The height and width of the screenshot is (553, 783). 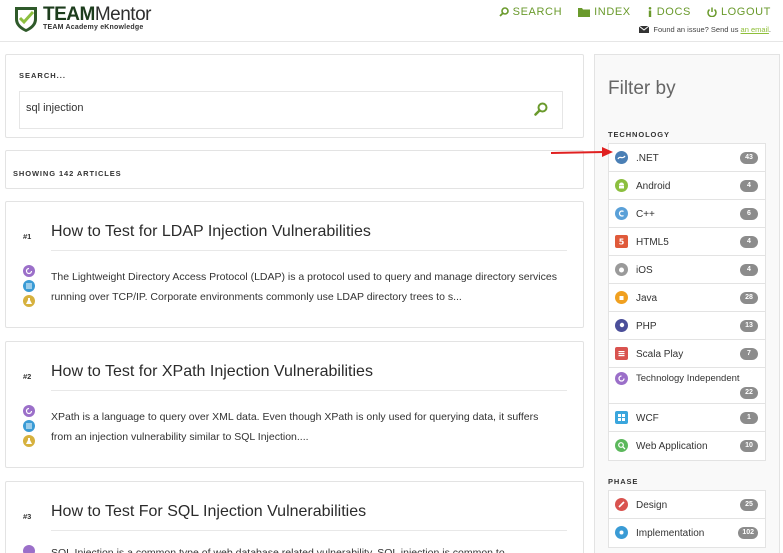 I want to click on filter-item-cpp: C++ 6, so click(x=687, y=214).